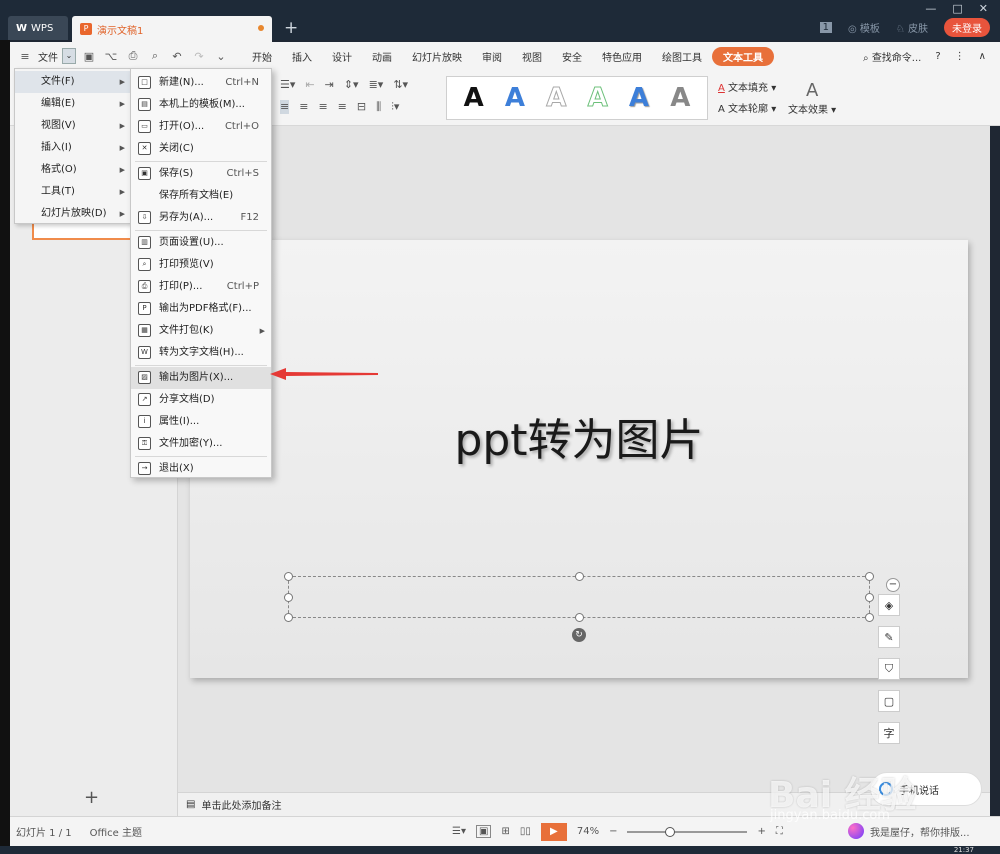  Describe the element at coordinates (687, 831) in the screenshot. I see `zoom-slider` at that location.